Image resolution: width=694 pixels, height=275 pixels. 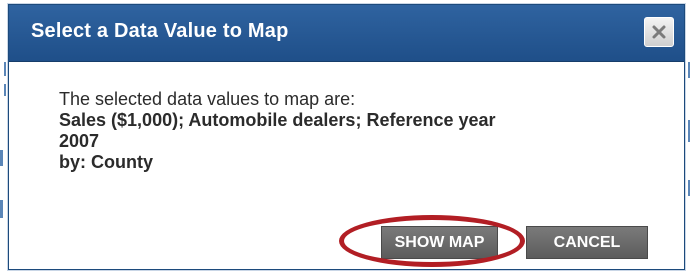 I want to click on close-button, so click(x=659, y=32).